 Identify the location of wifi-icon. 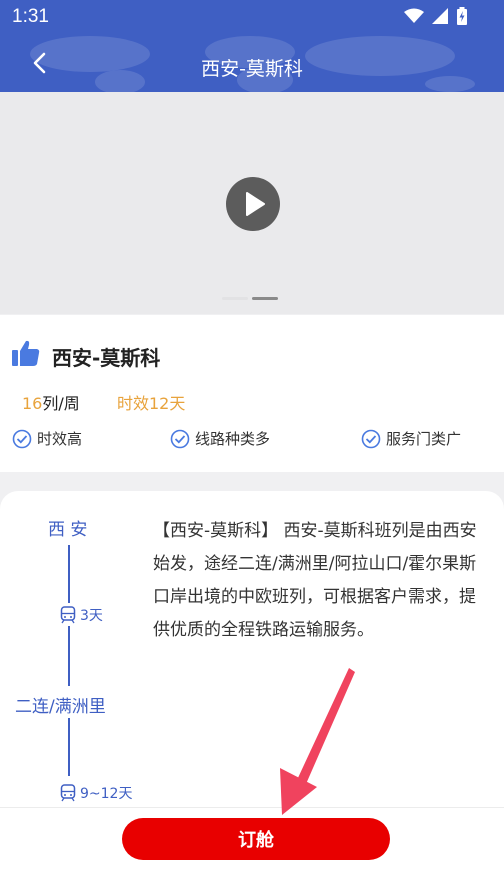
(414, 15).